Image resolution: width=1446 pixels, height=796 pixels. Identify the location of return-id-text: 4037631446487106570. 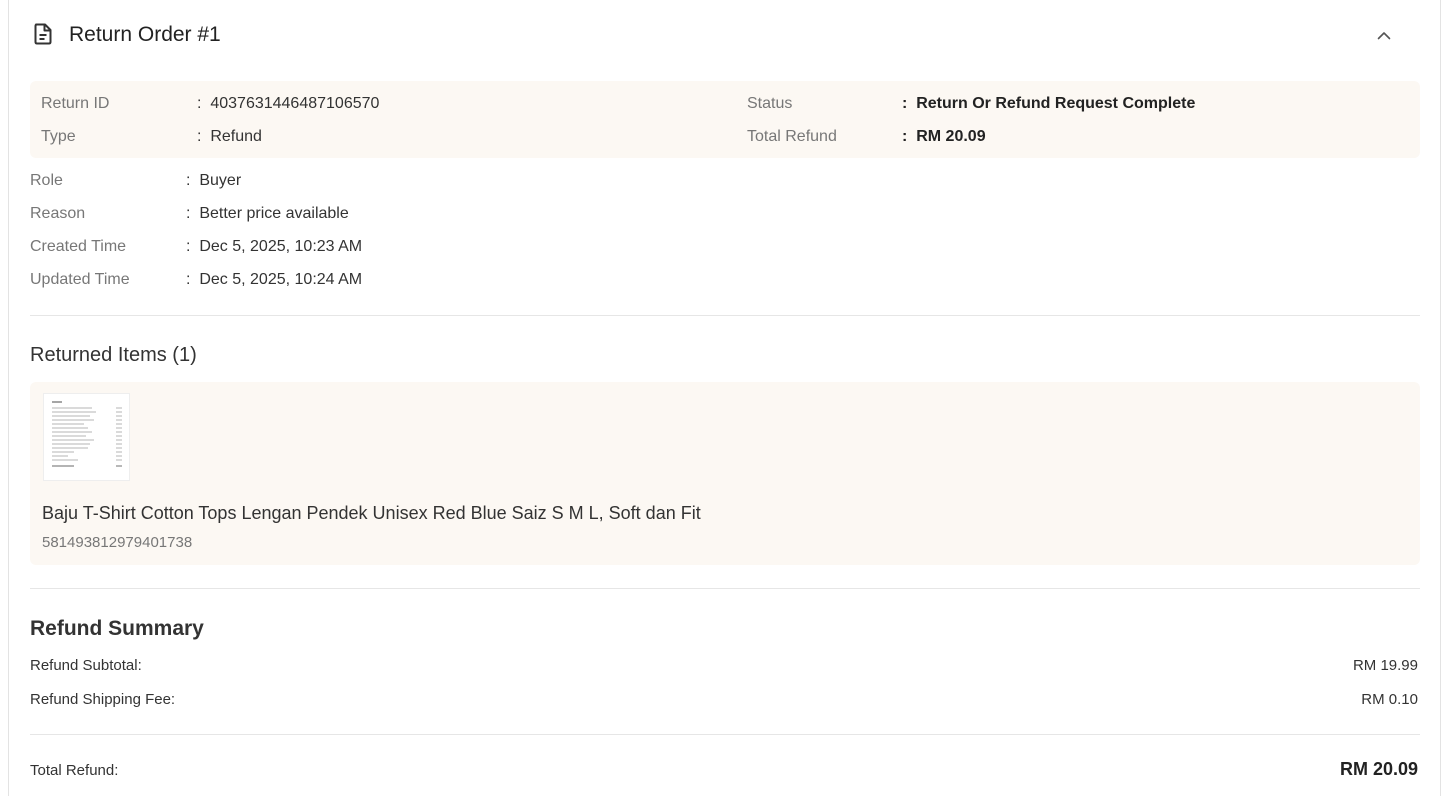
(295, 103).